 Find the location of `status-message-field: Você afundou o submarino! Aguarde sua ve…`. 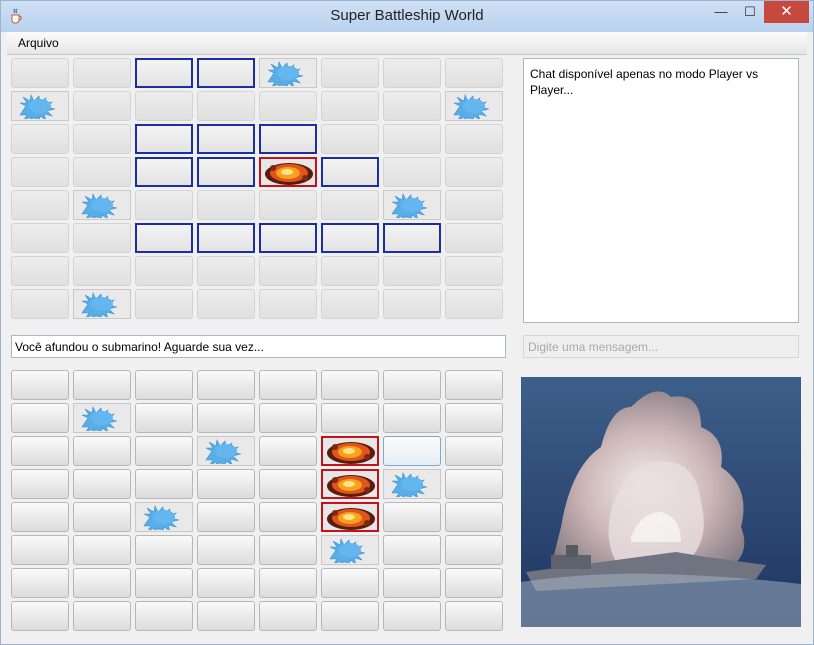

status-message-field: Você afundou o submarino! Aguarde sua ve… is located at coordinates (258, 346).